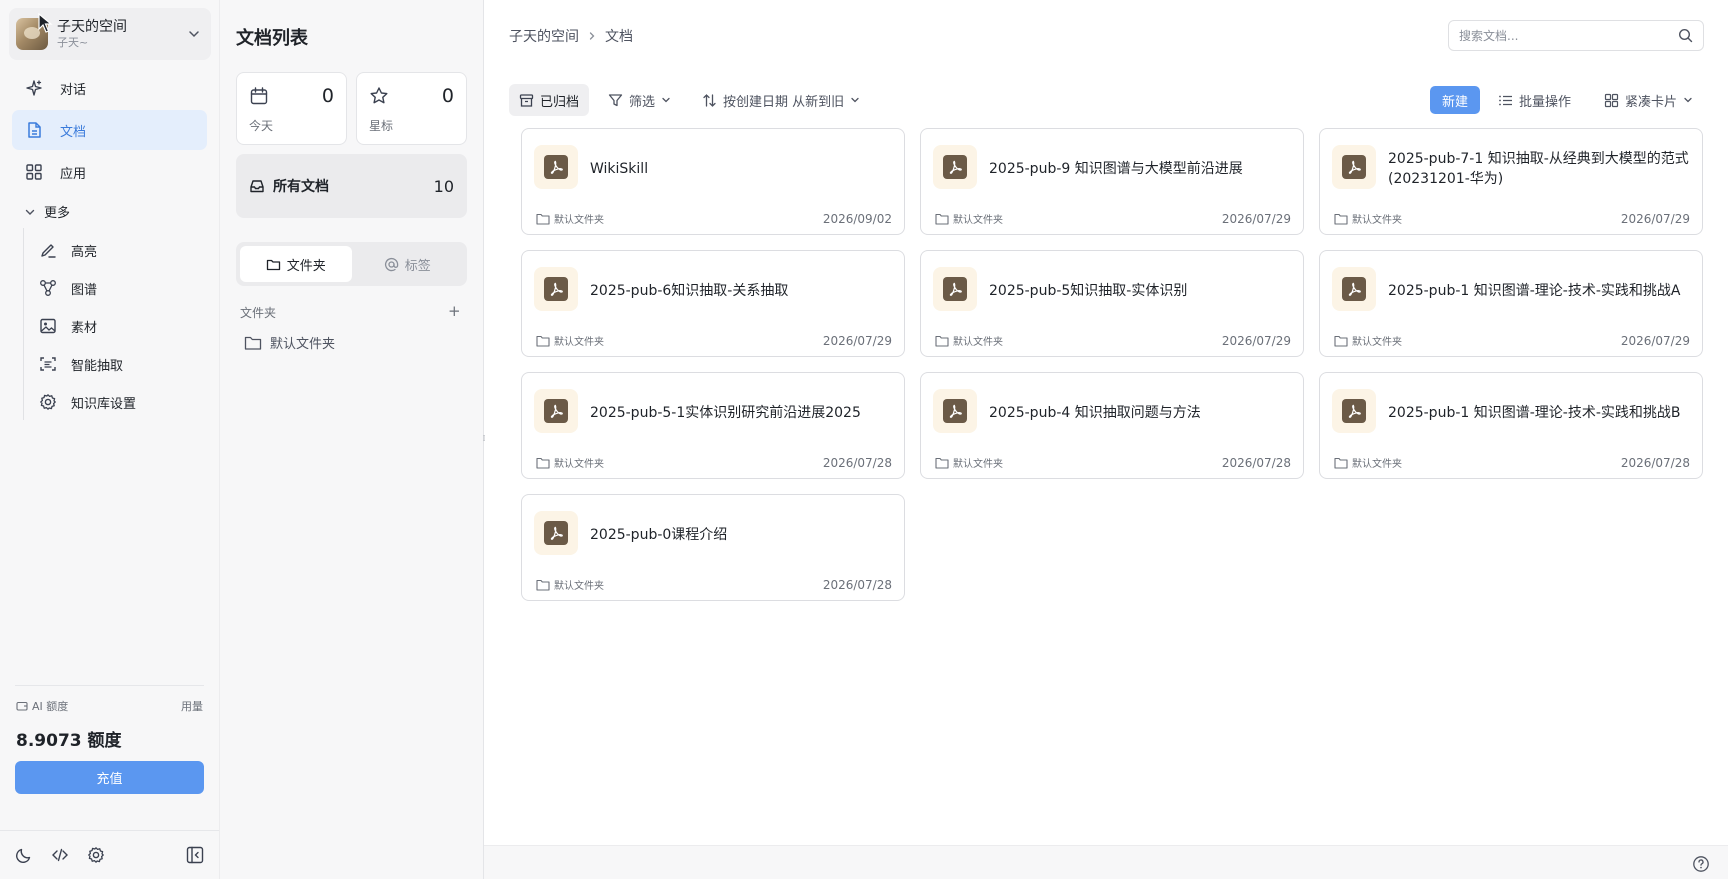 This screenshot has height=879, width=1728. Describe the element at coordinates (1648, 100) in the screenshot. I see `view-mode-button: 紧凑卡片` at that location.